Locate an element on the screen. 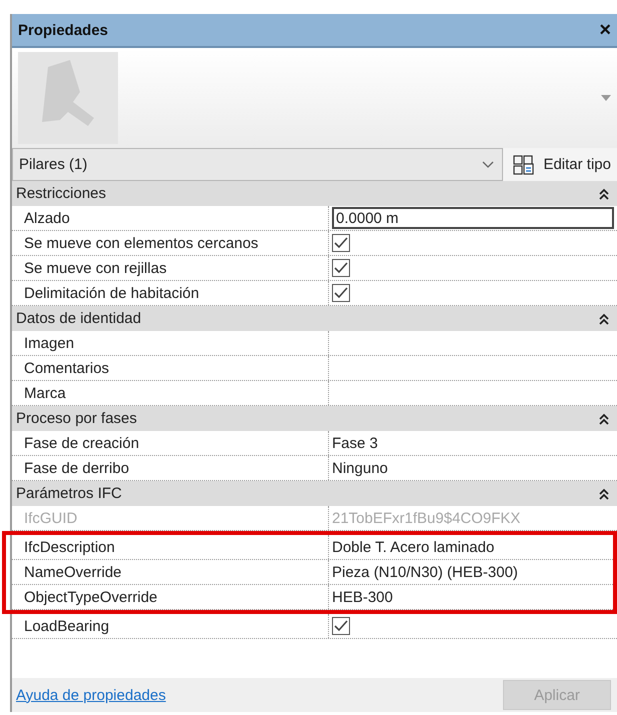  property-row: Comentarios is located at coordinates (314, 368).